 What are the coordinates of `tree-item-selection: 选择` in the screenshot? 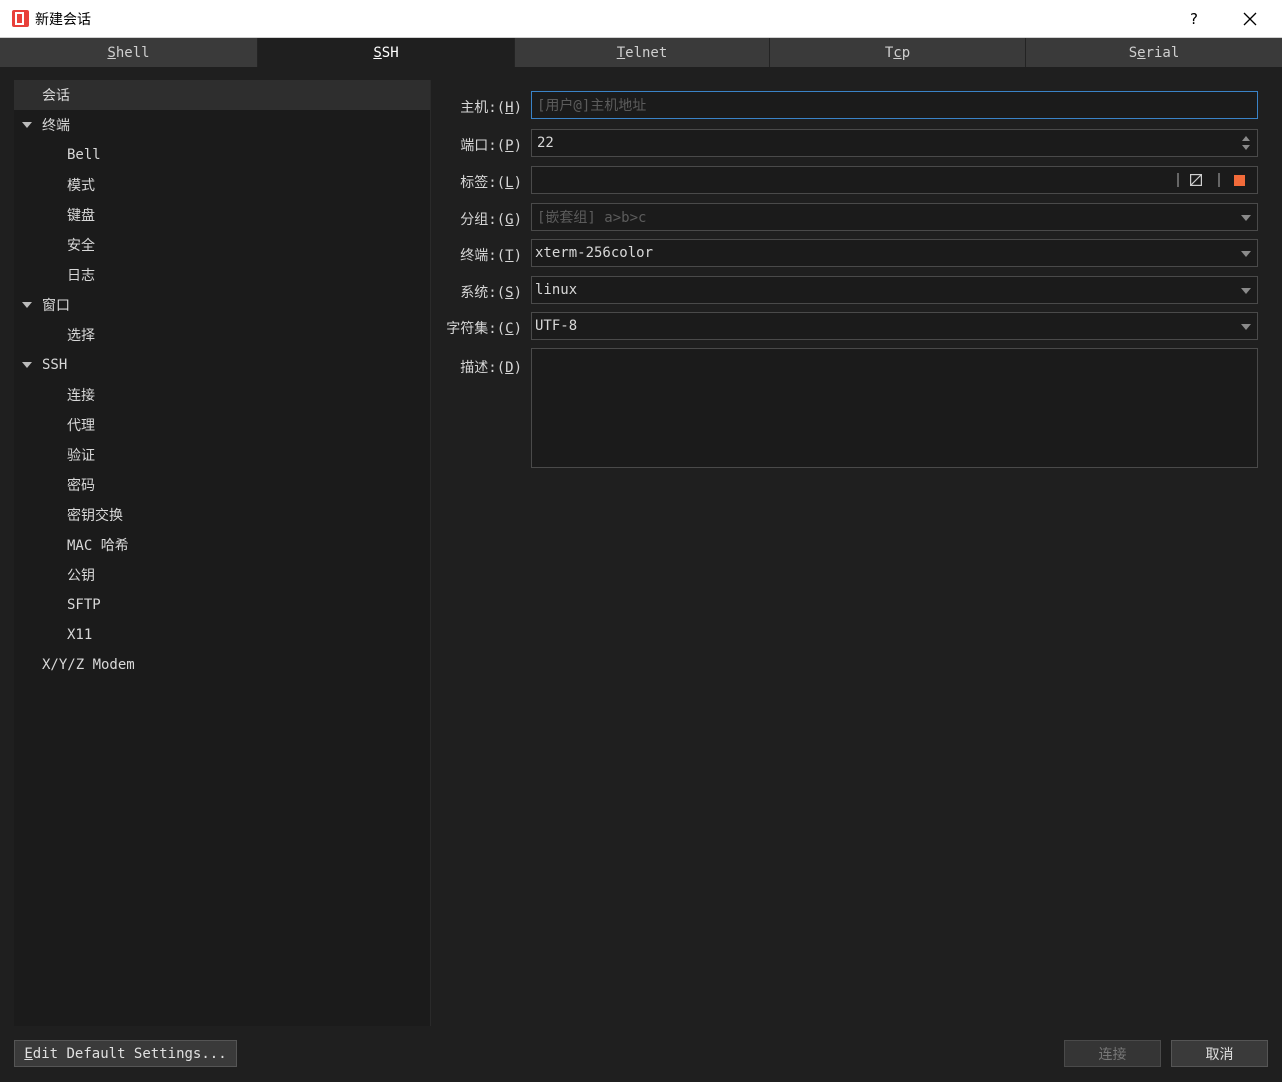 It's located at (222, 335).